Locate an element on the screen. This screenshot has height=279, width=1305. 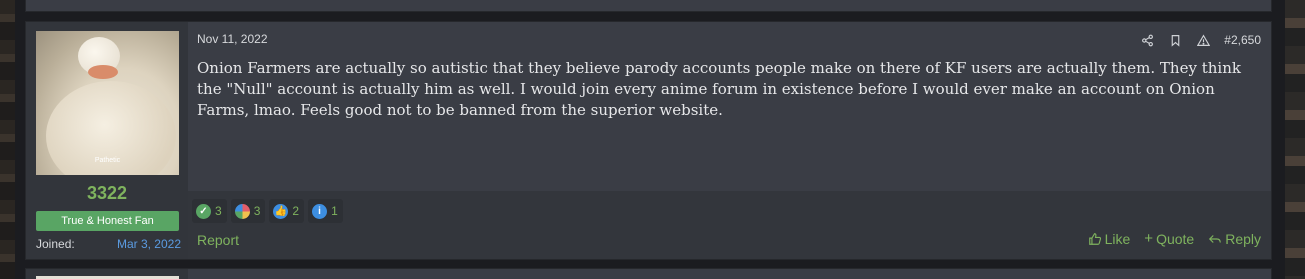
avatar-beak is located at coordinates (103, 72).